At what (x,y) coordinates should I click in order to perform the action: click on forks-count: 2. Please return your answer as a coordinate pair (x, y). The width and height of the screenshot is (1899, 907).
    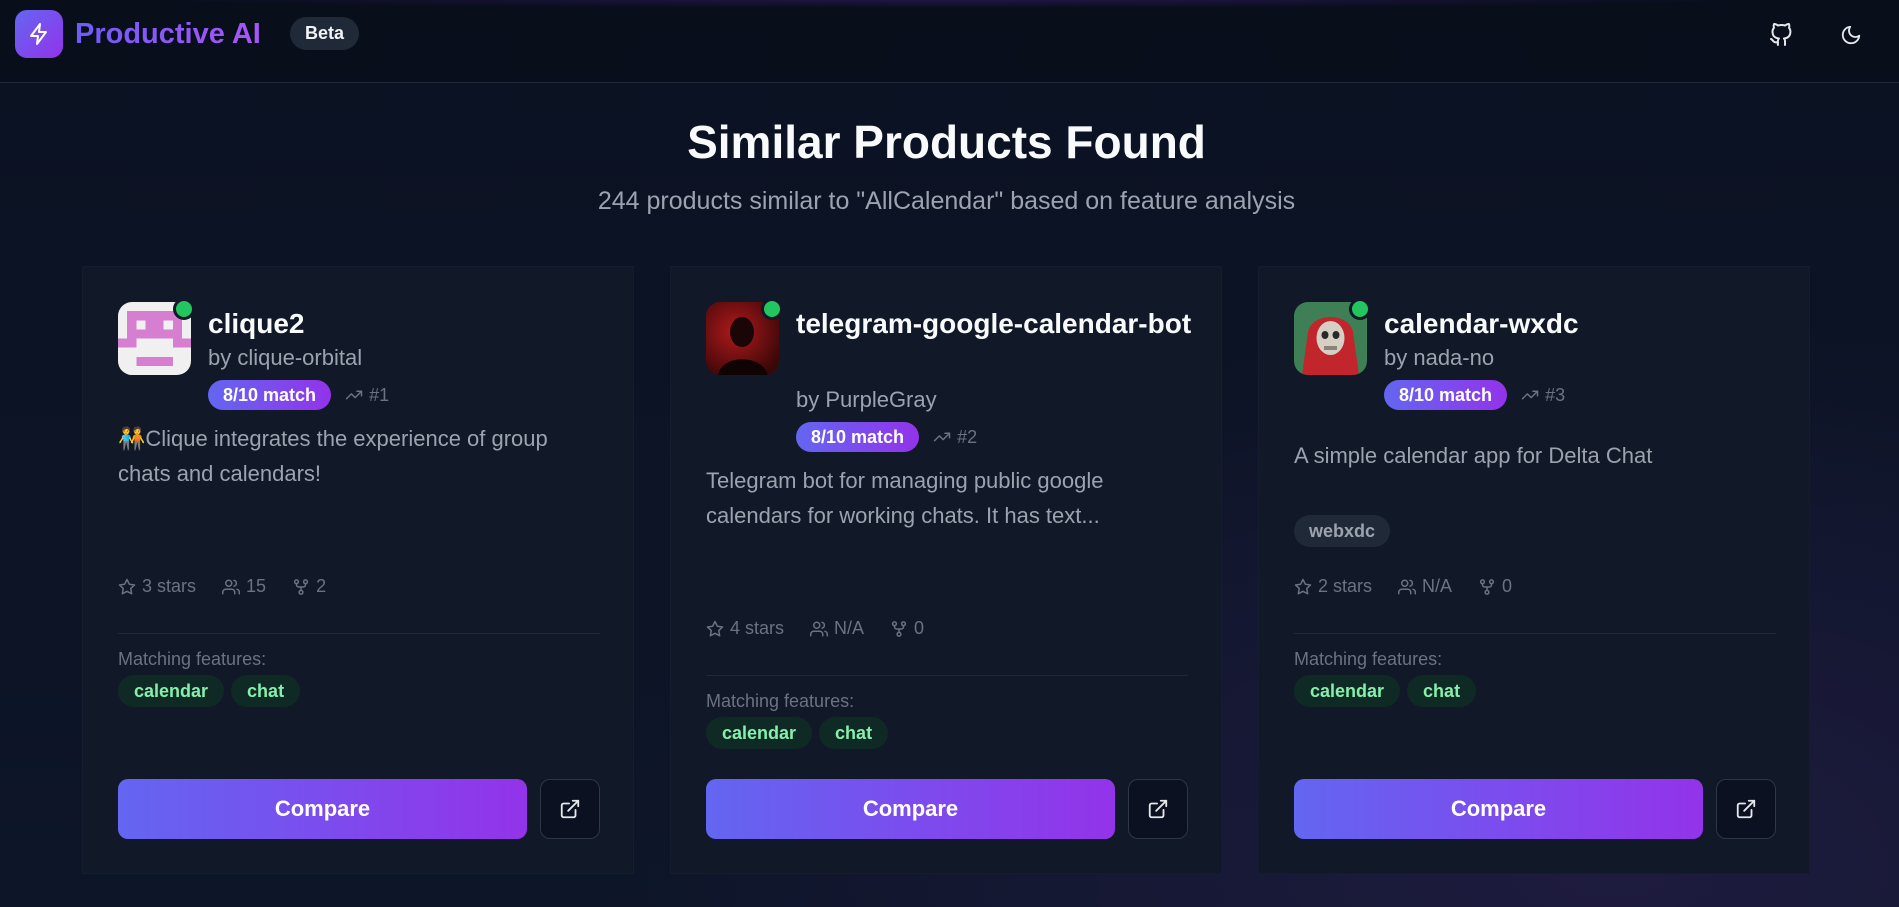
    Looking at the image, I should click on (321, 586).